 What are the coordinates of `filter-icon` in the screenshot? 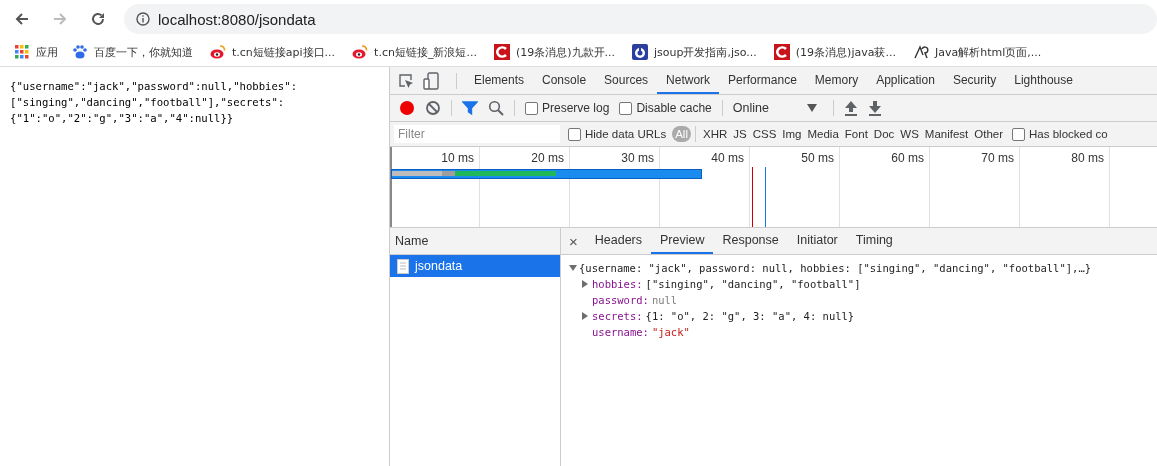 It's located at (470, 108).